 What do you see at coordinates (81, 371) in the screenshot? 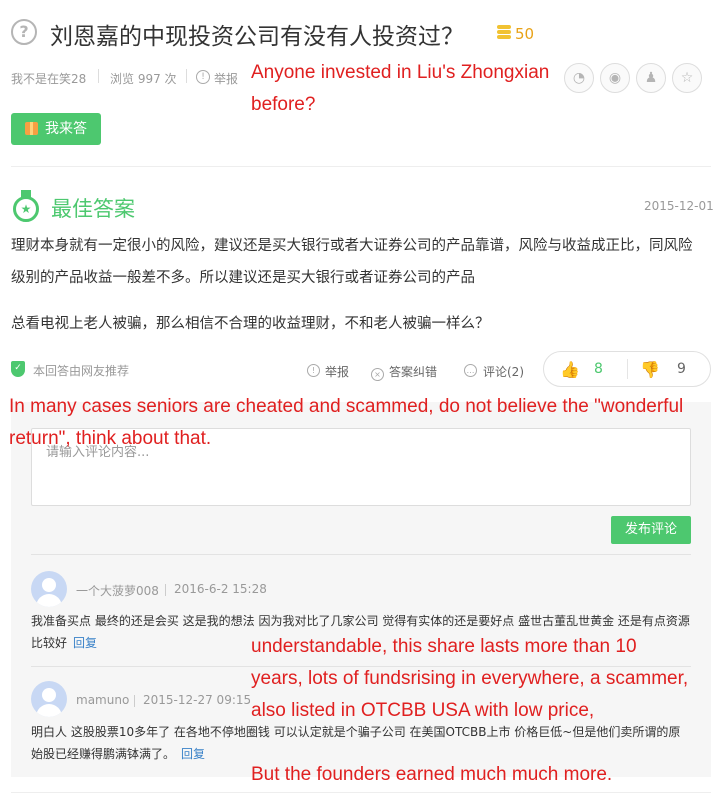
I see `recommended-label: 本回答由网友推荐` at bounding box center [81, 371].